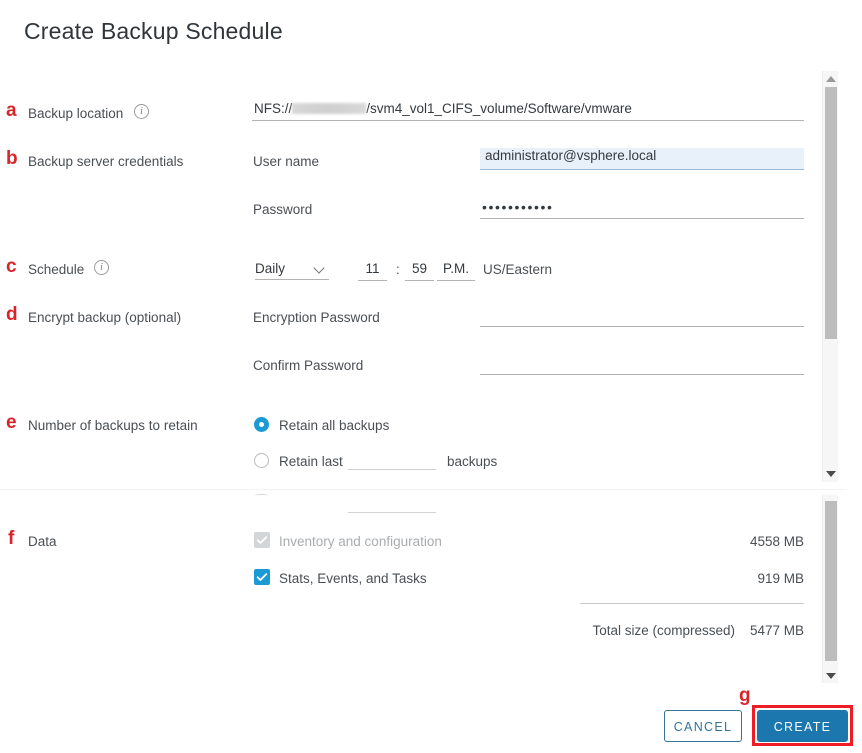  Describe the element at coordinates (311, 461) in the screenshot. I see `radio-retain-last-label: Retain last` at that location.